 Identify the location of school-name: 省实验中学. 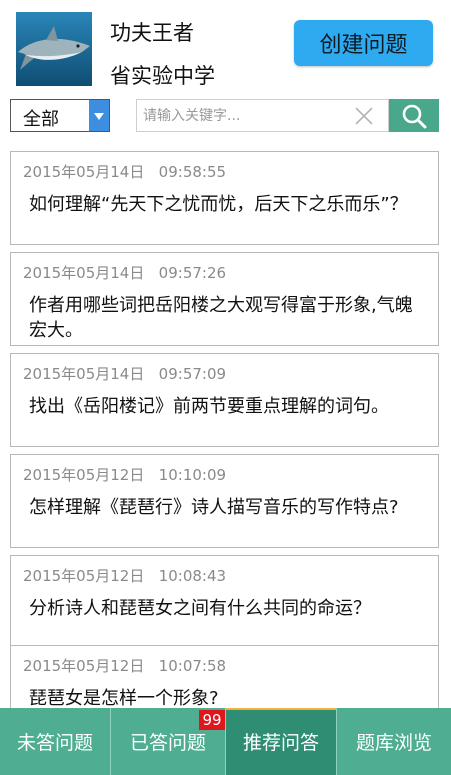
(162, 76).